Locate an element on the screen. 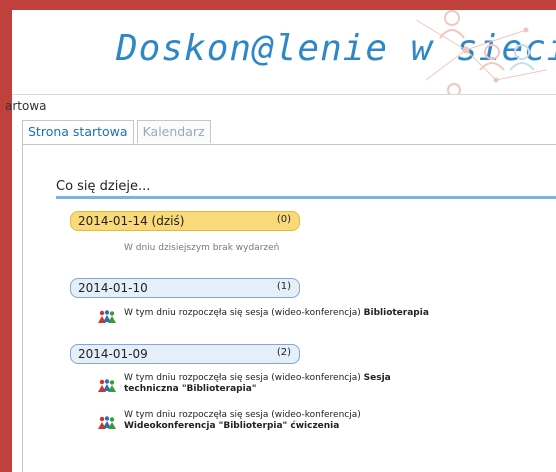  day-event-count: (0) is located at coordinates (283, 219).